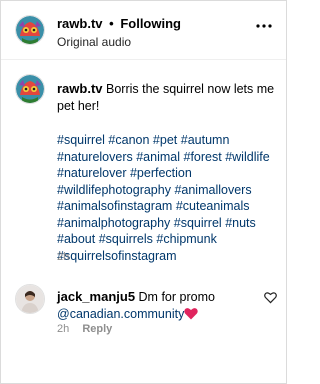 Image resolution: width=320 pixels, height=384 pixels. Describe the element at coordinates (96, 296) in the screenshot. I see `comment-username: jack_manju5` at that location.